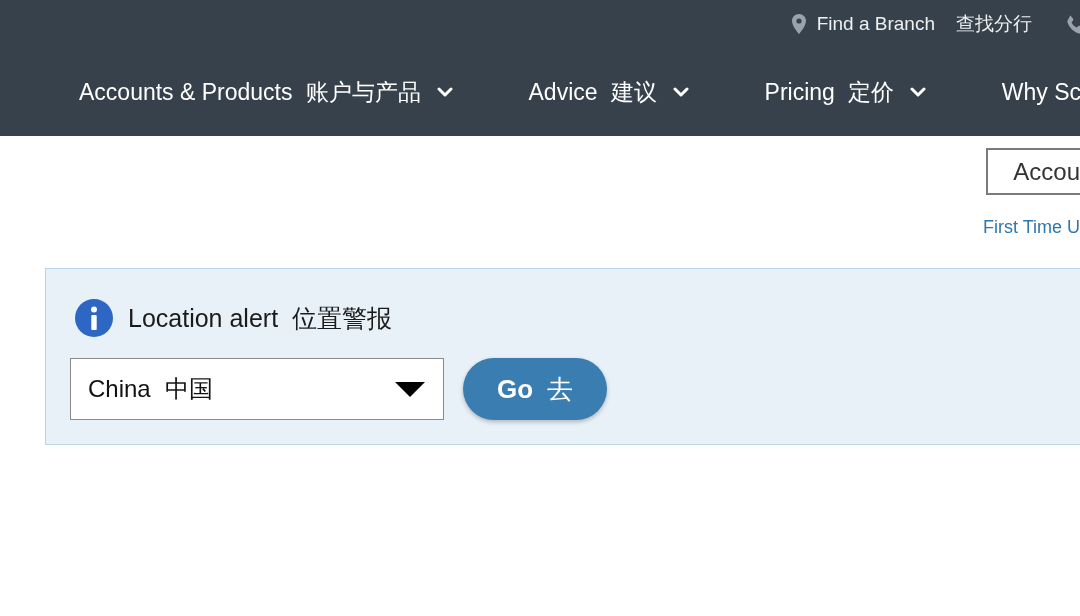 This screenshot has height=616, width=1080. What do you see at coordinates (1033, 171) in the screenshot?
I see `account-select: Accou` at bounding box center [1033, 171].